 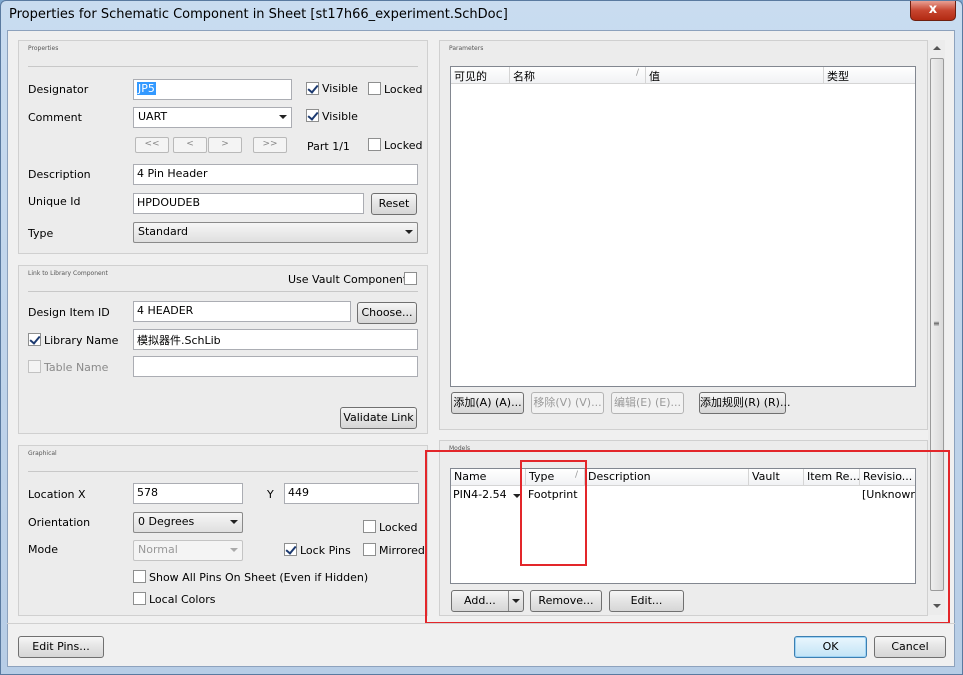 I want to click on param-col-name: 名称 /, so click(x=578, y=75).